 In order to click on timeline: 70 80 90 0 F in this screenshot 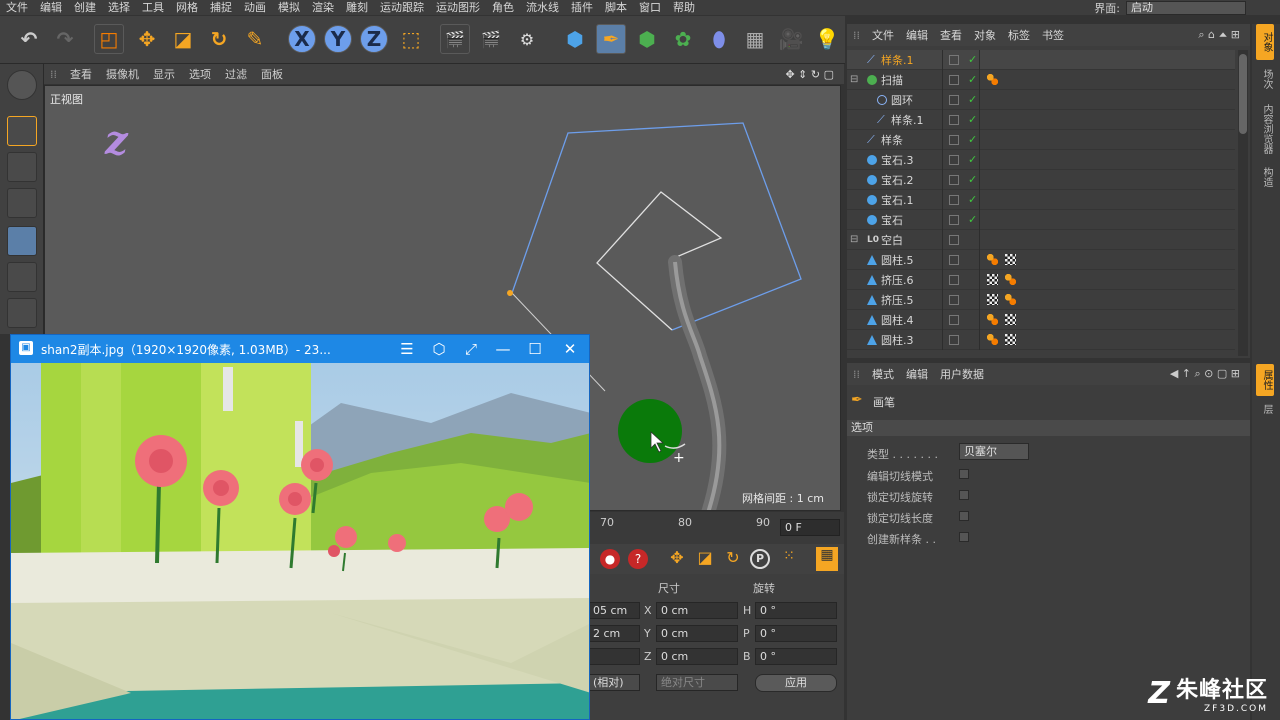, I will do `click(716, 528)`.